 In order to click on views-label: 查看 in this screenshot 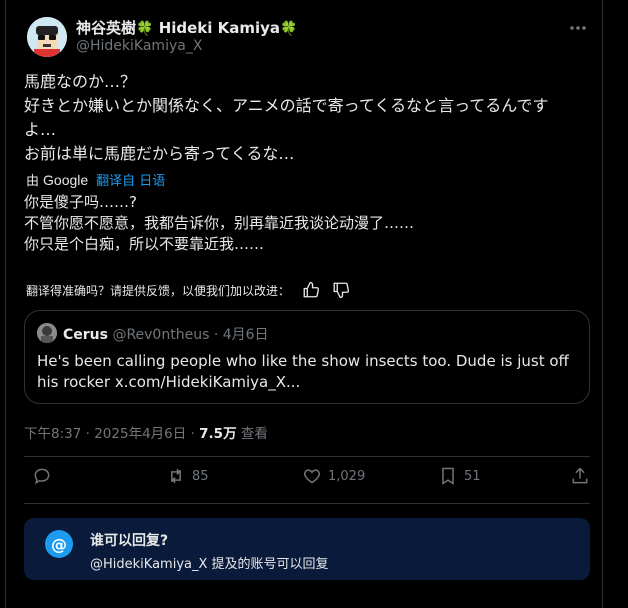, I will do `click(254, 434)`.